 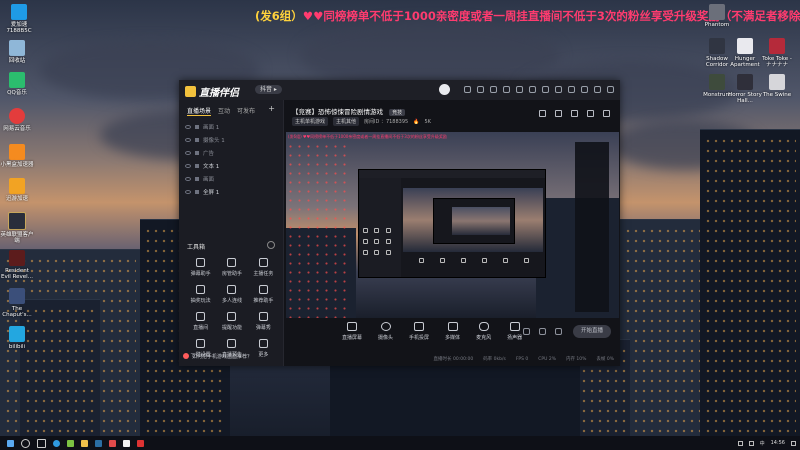 What do you see at coordinates (17, 52) in the screenshot?
I see `desktop-icon: 回收站` at bounding box center [17, 52].